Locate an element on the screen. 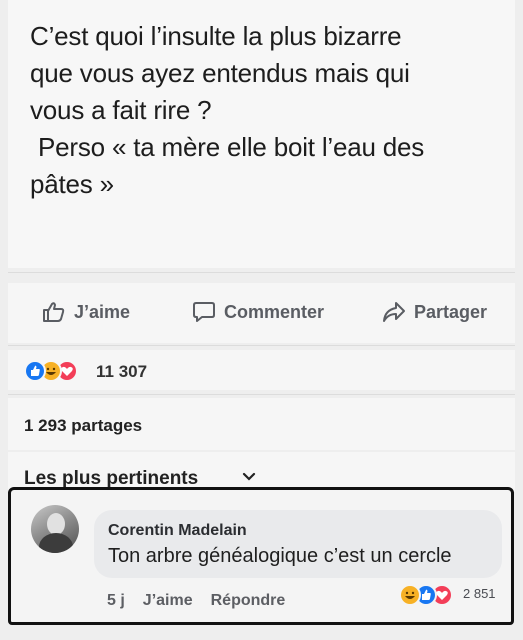 The image size is (523, 640). comment-reaction-count: 2 851 is located at coordinates (479, 593).